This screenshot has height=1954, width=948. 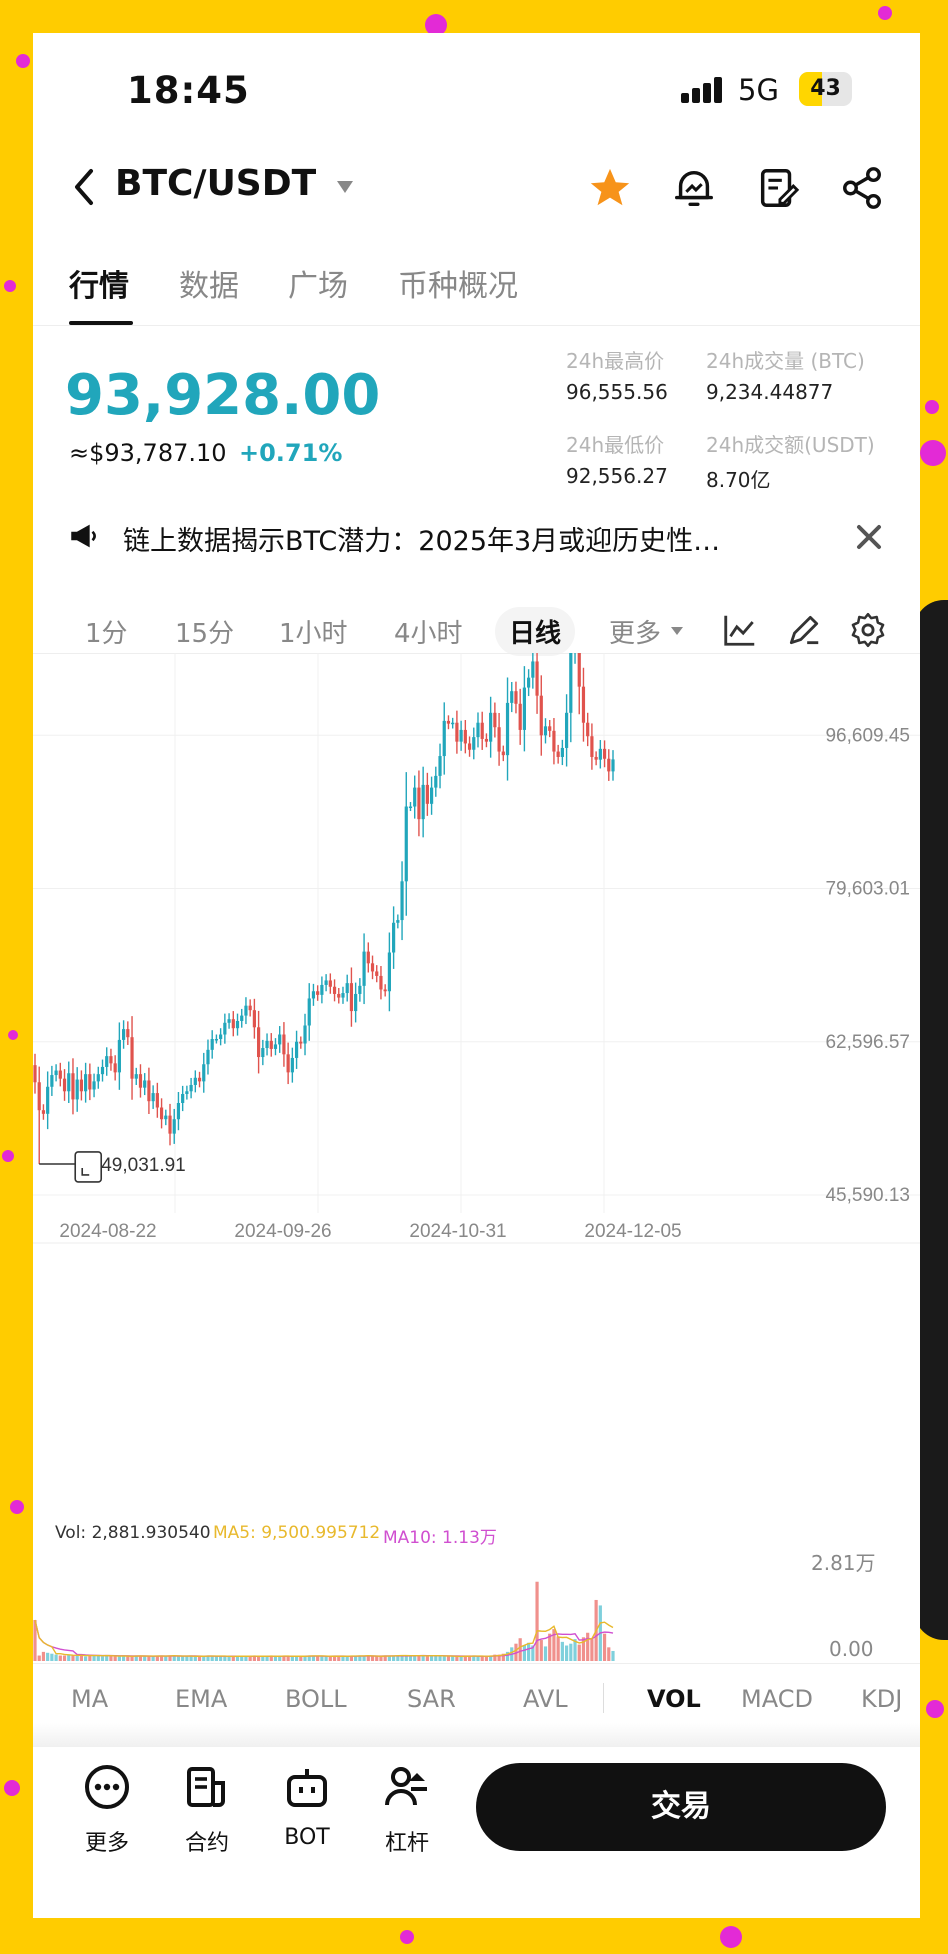 What do you see at coordinates (545, 1699) in the screenshot?
I see `indicator-avl: AVL` at bounding box center [545, 1699].